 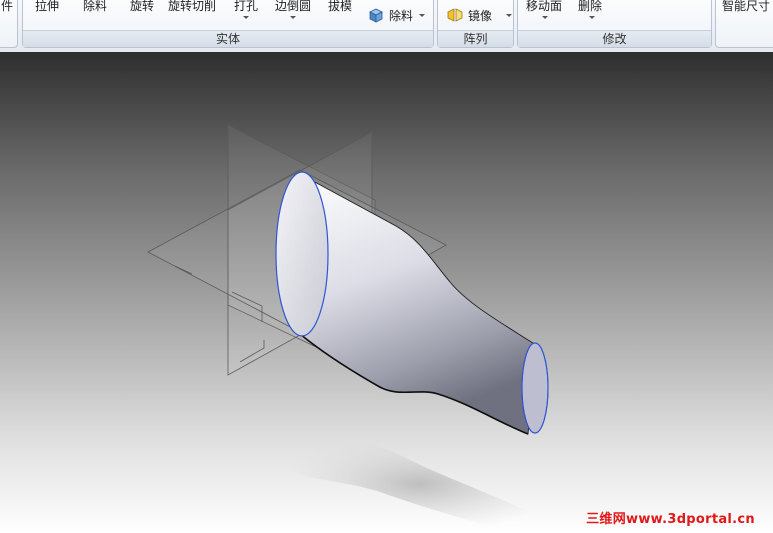 I want to click on ribbon-group-left-partial: 件, so click(x=9, y=24).